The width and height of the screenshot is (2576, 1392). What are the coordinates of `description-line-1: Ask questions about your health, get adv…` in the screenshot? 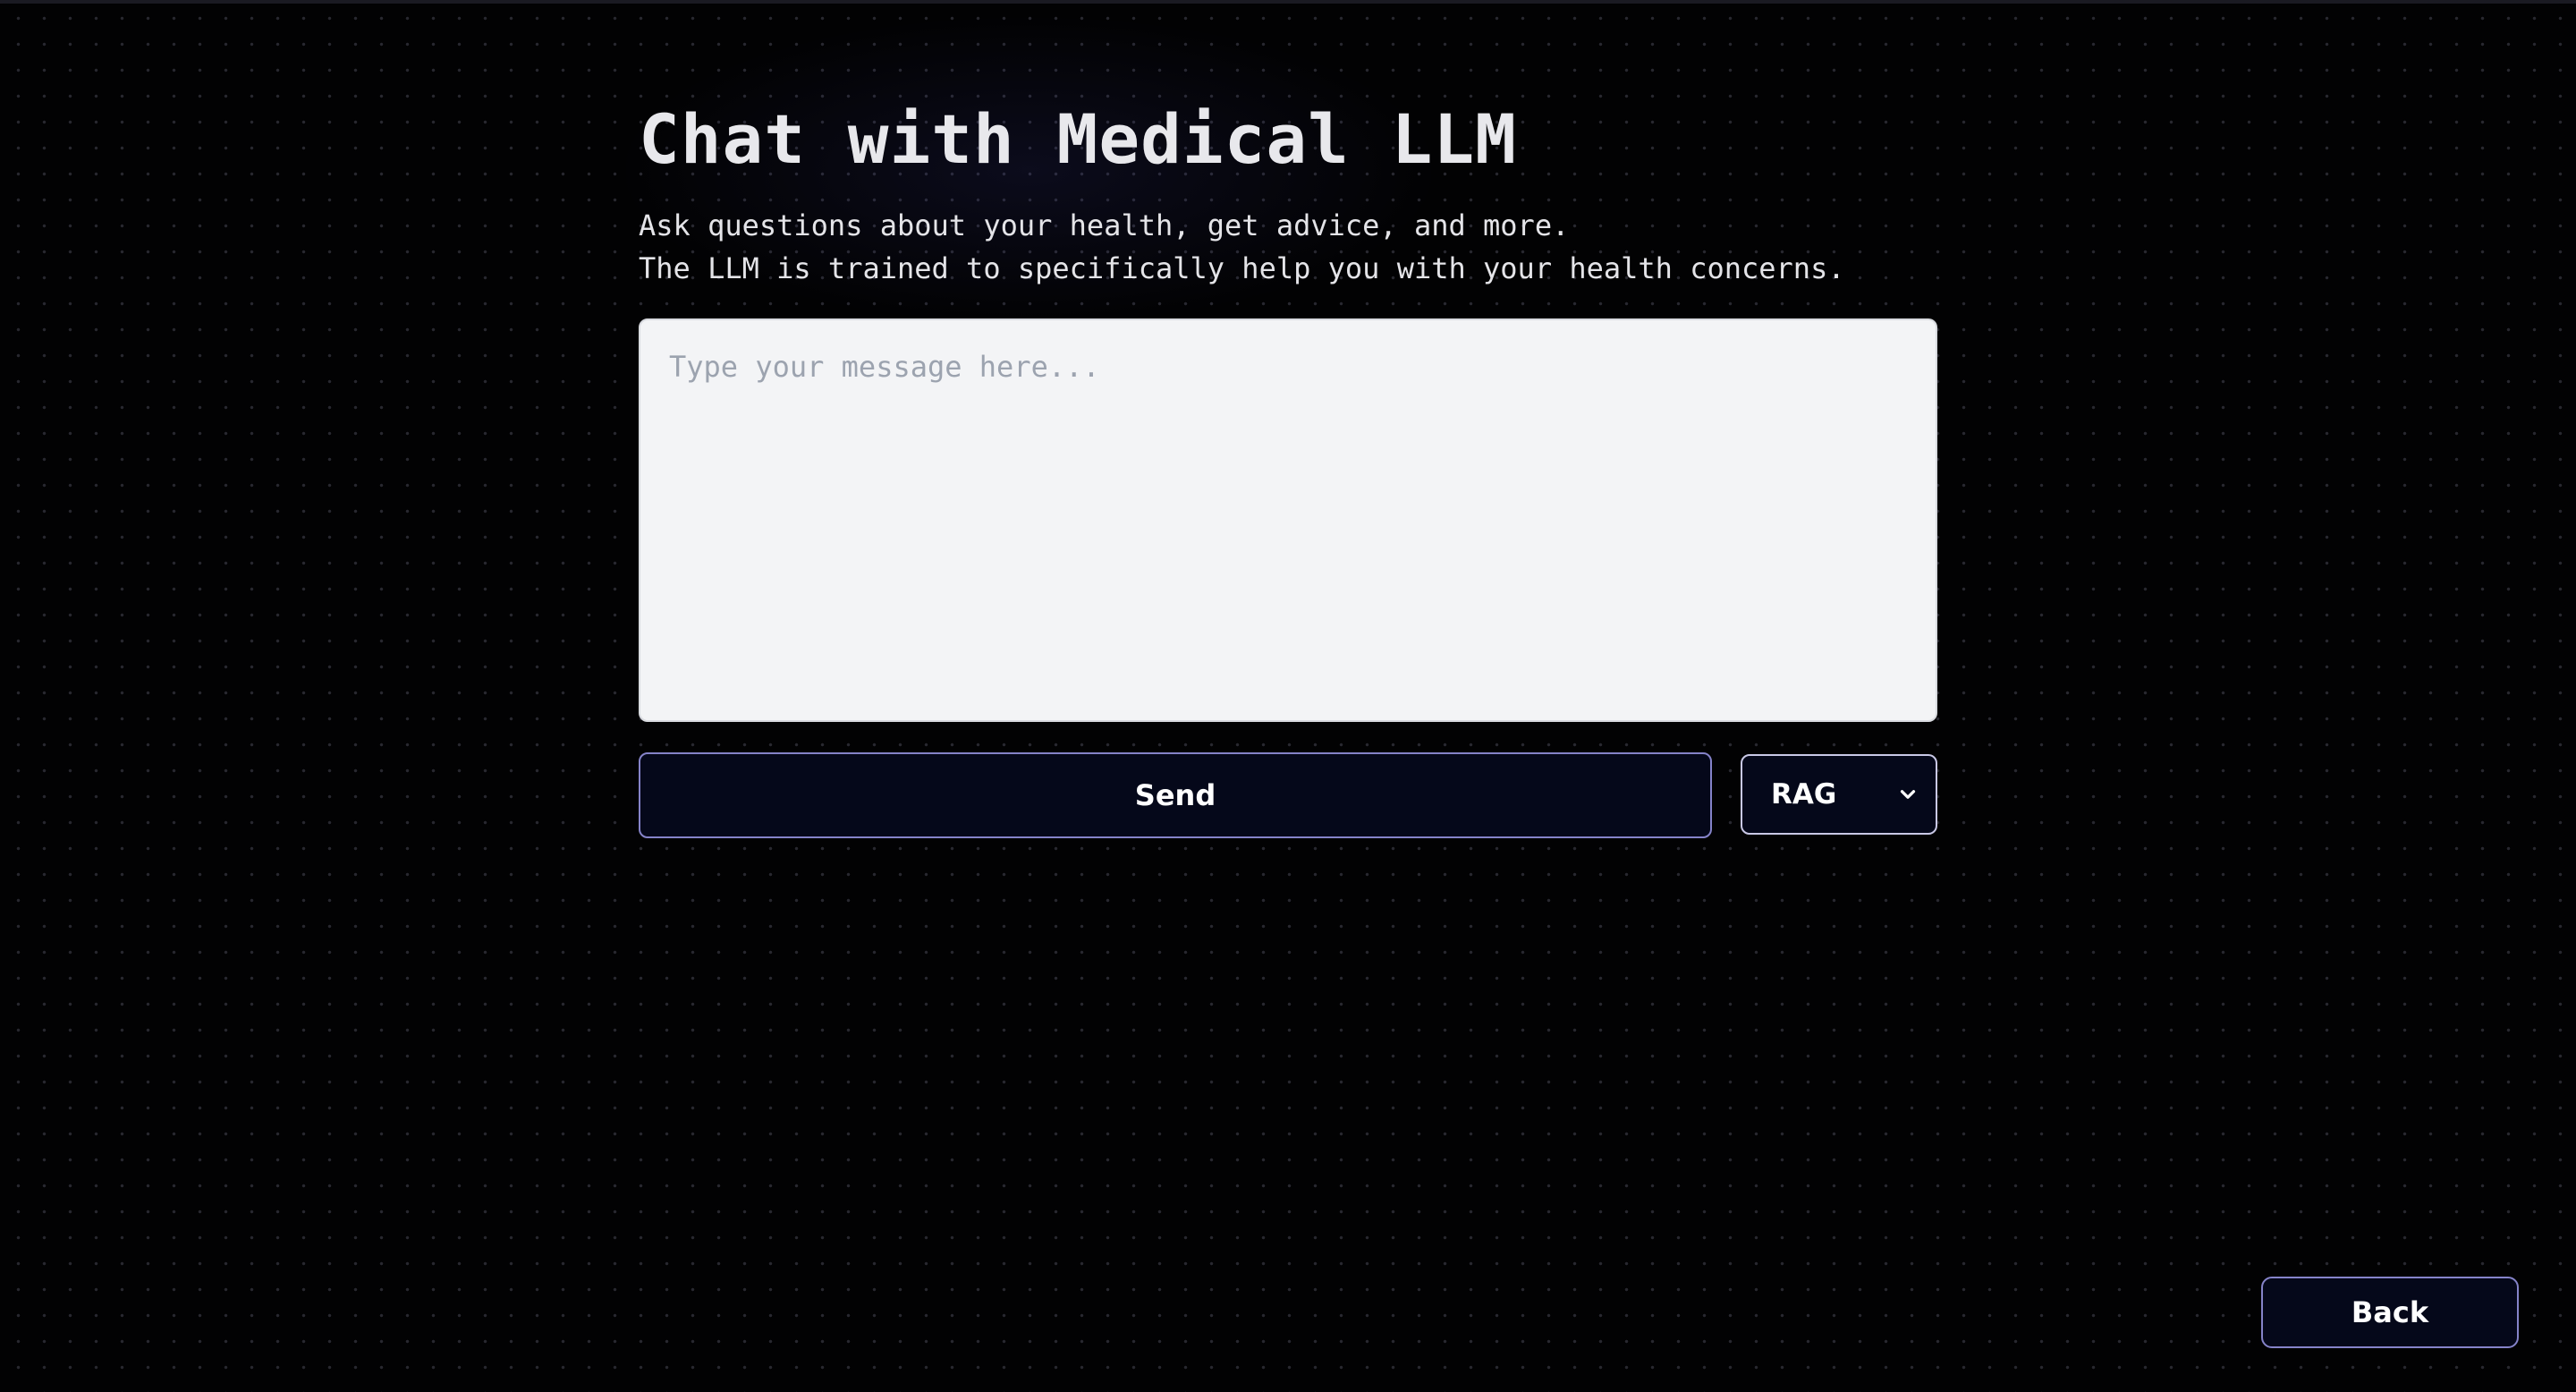 It's located at (1104, 225).